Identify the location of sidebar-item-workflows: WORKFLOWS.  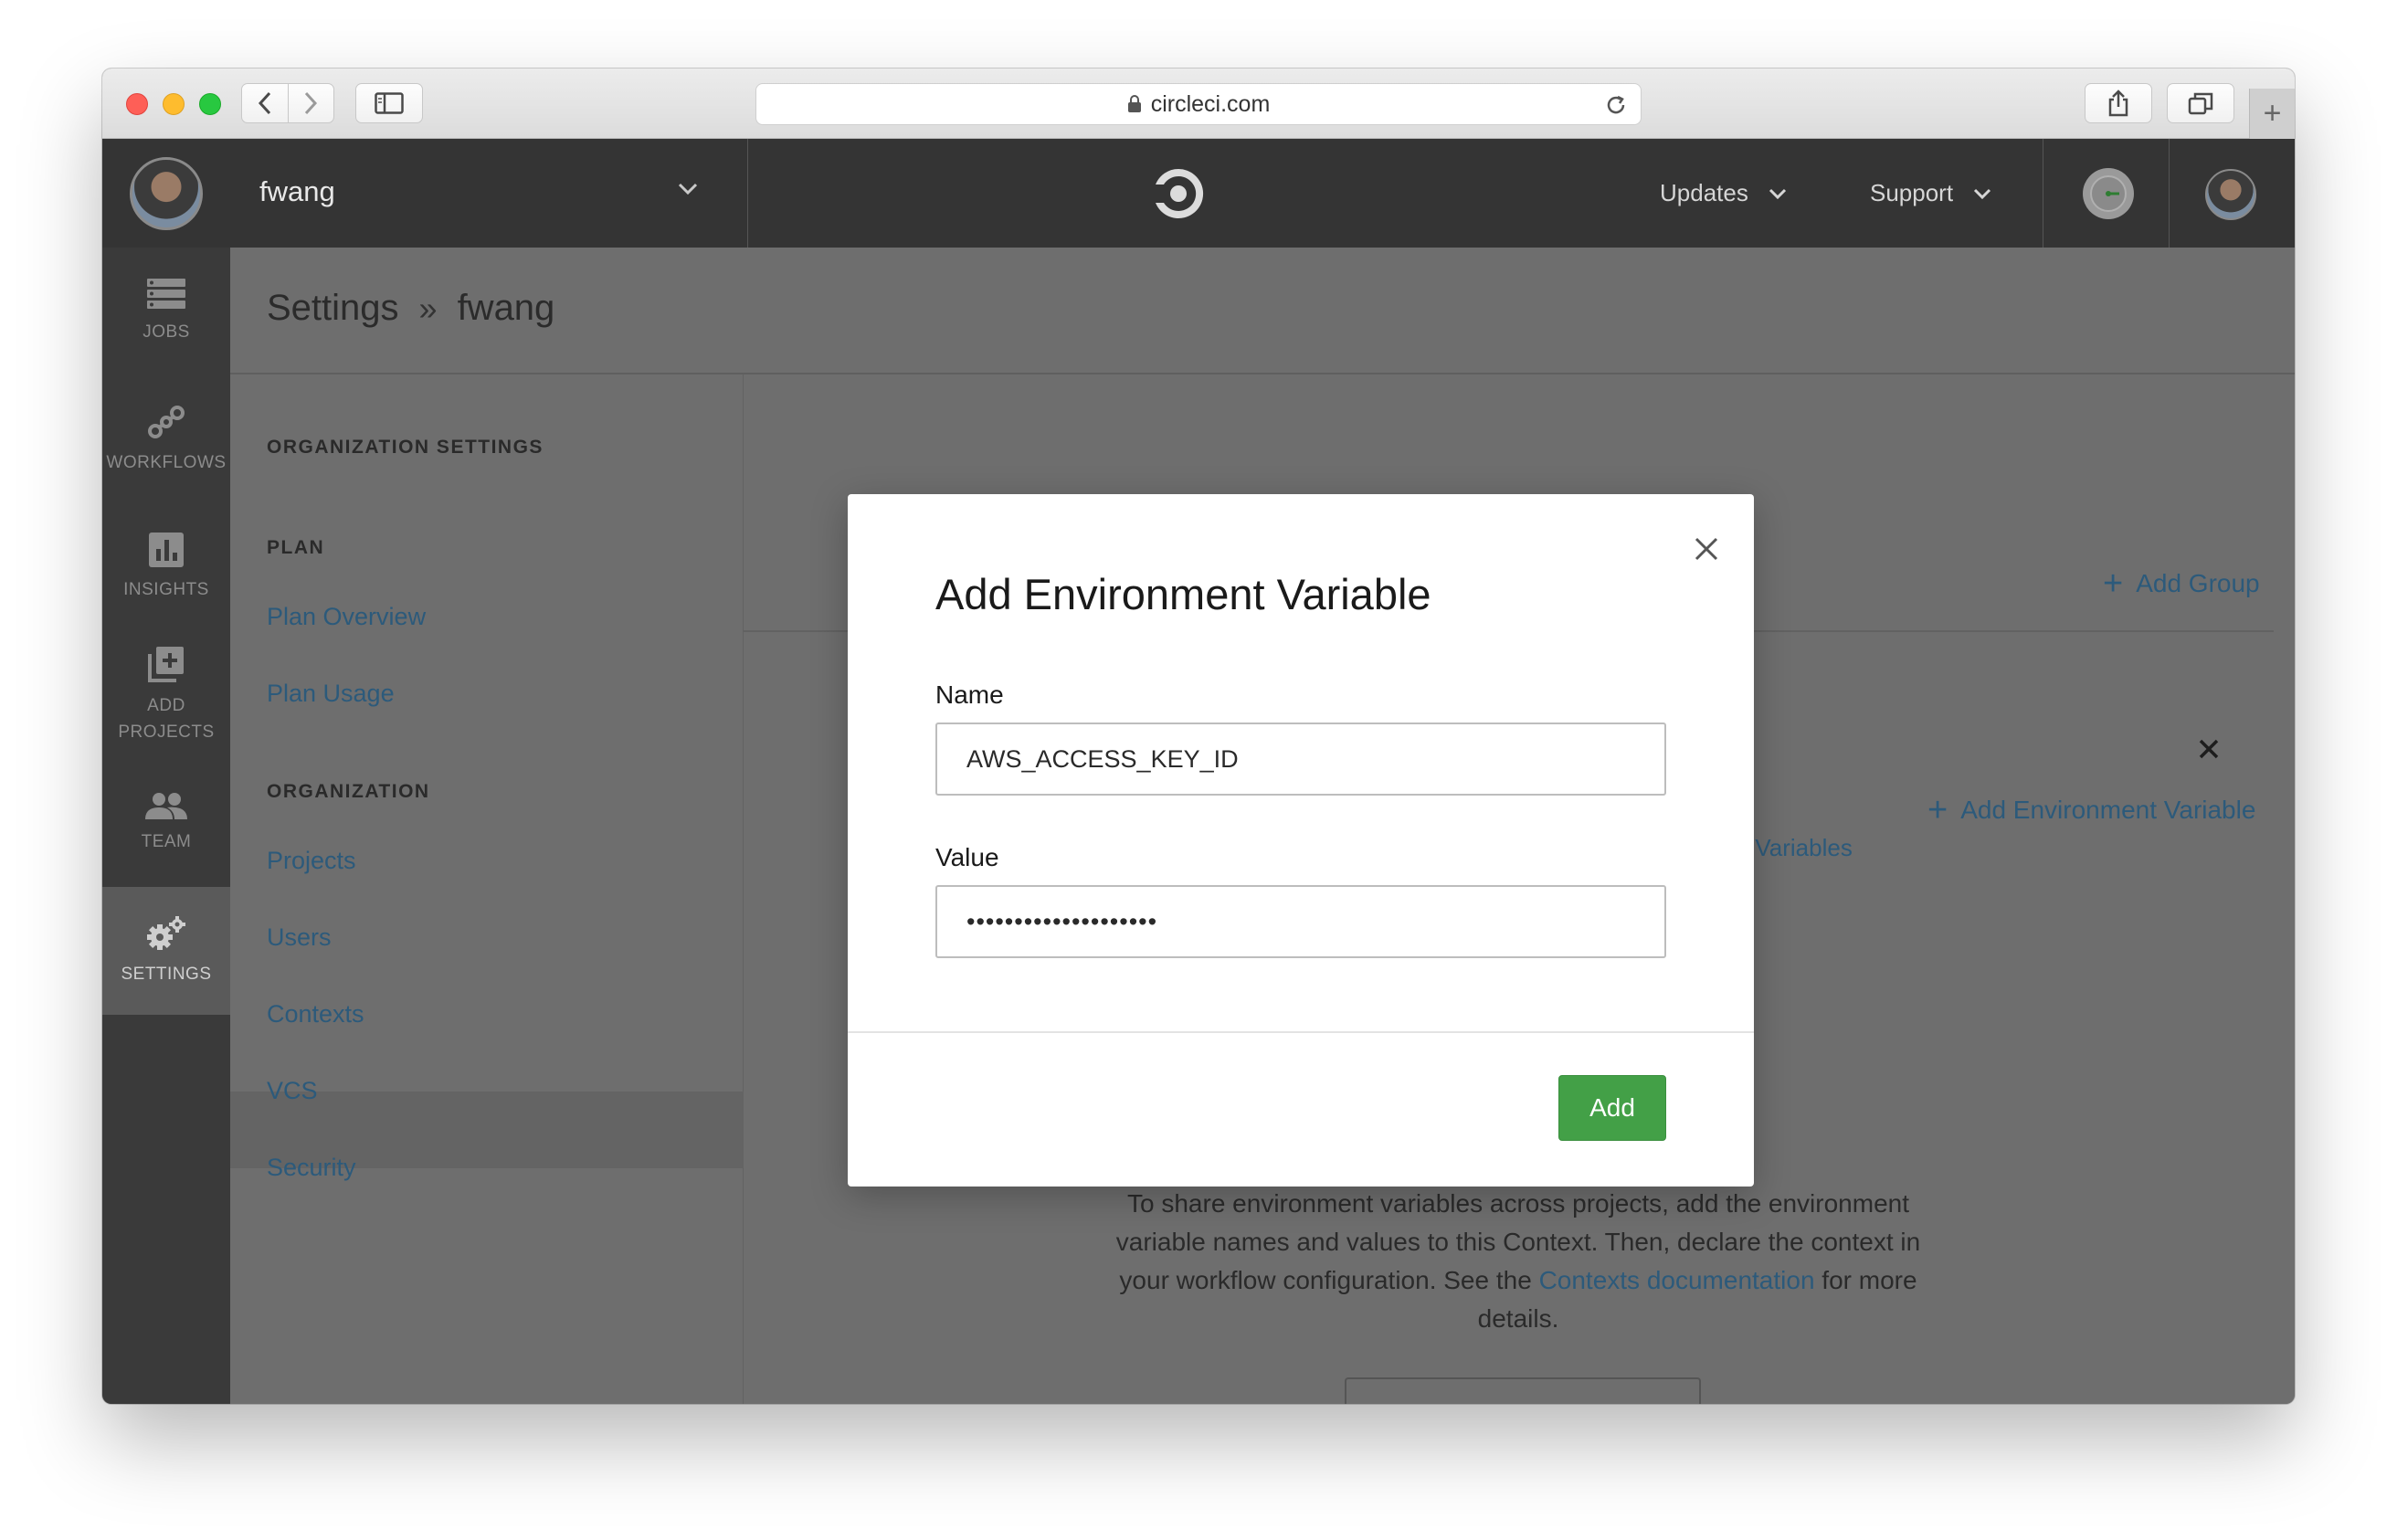
(166, 439).